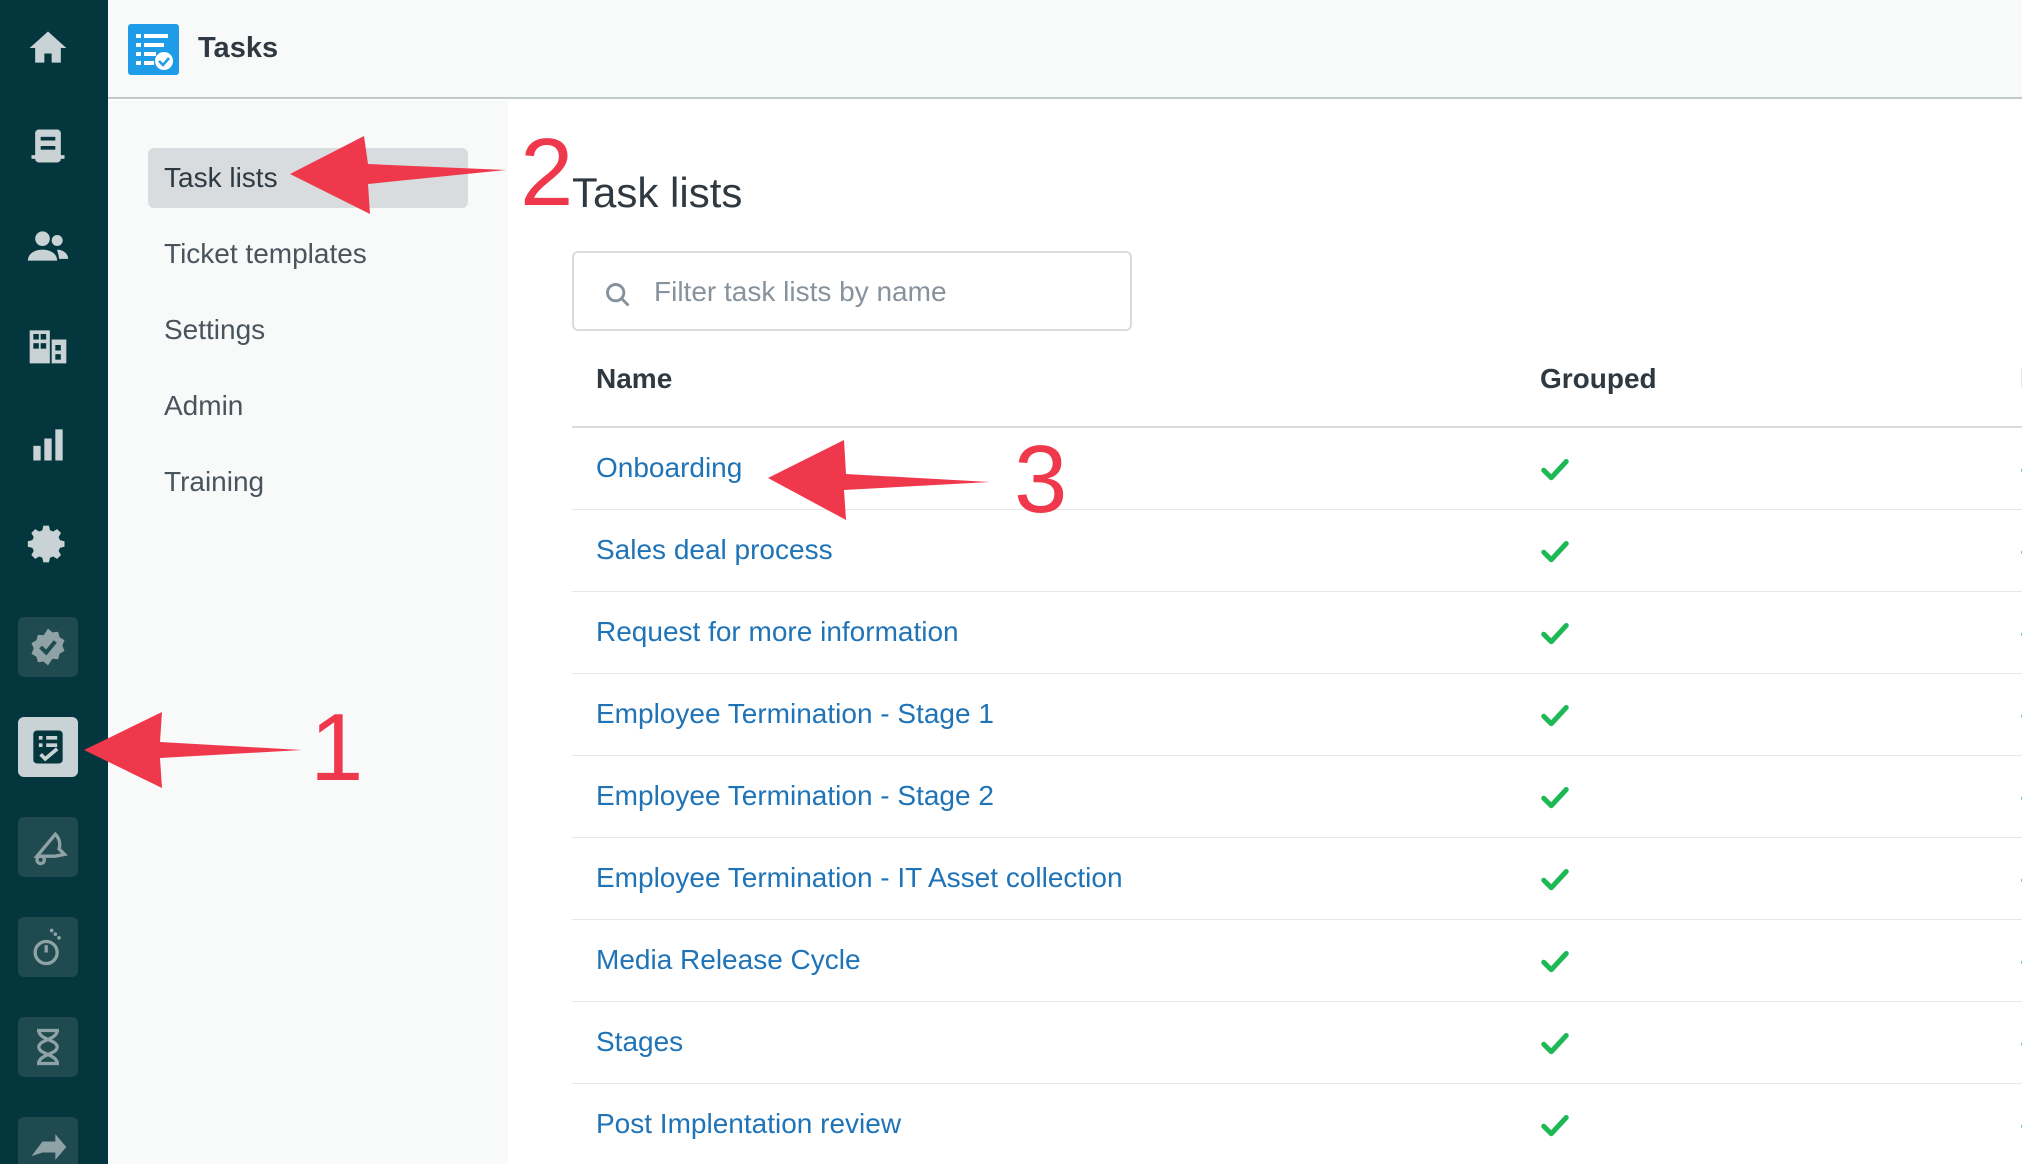  Describe the element at coordinates (48, 345) in the screenshot. I see `organizations-icon` at that location.